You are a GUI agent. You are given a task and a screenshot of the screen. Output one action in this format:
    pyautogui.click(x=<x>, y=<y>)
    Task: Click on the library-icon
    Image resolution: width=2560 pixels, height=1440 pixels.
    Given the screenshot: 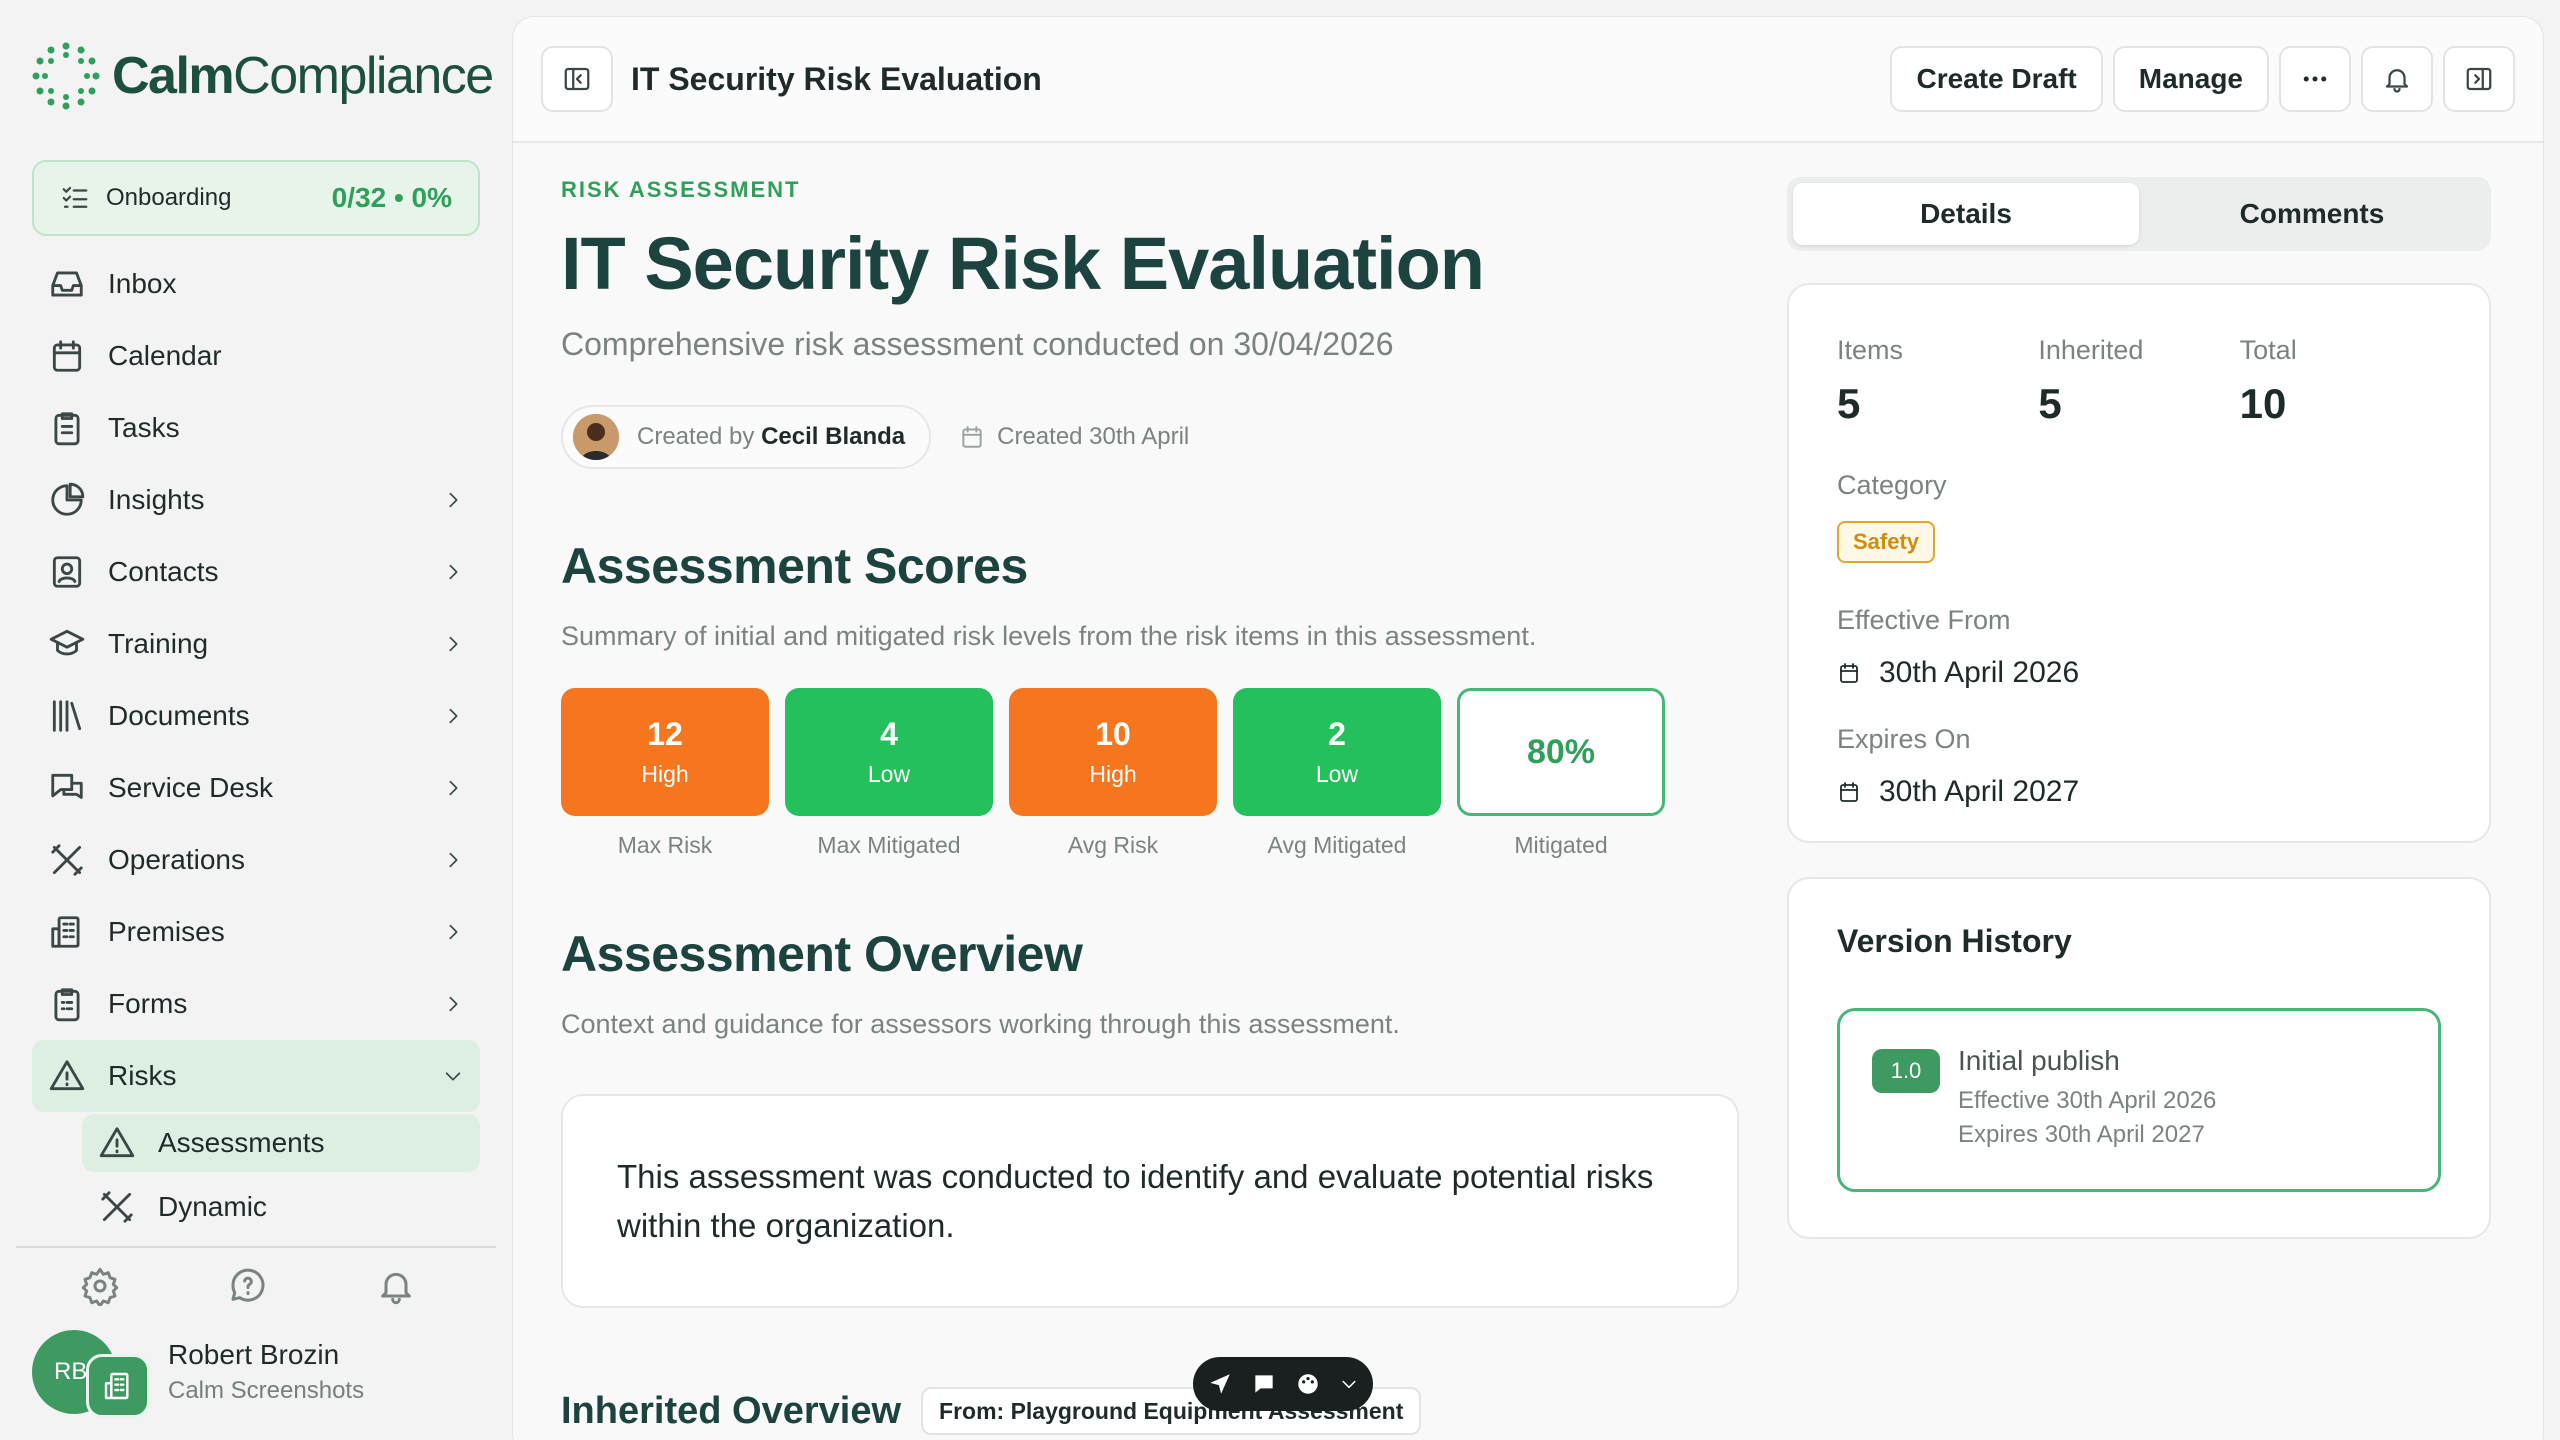 What is the action you would take?
    pyautogui.click(x=67, y=716)
    